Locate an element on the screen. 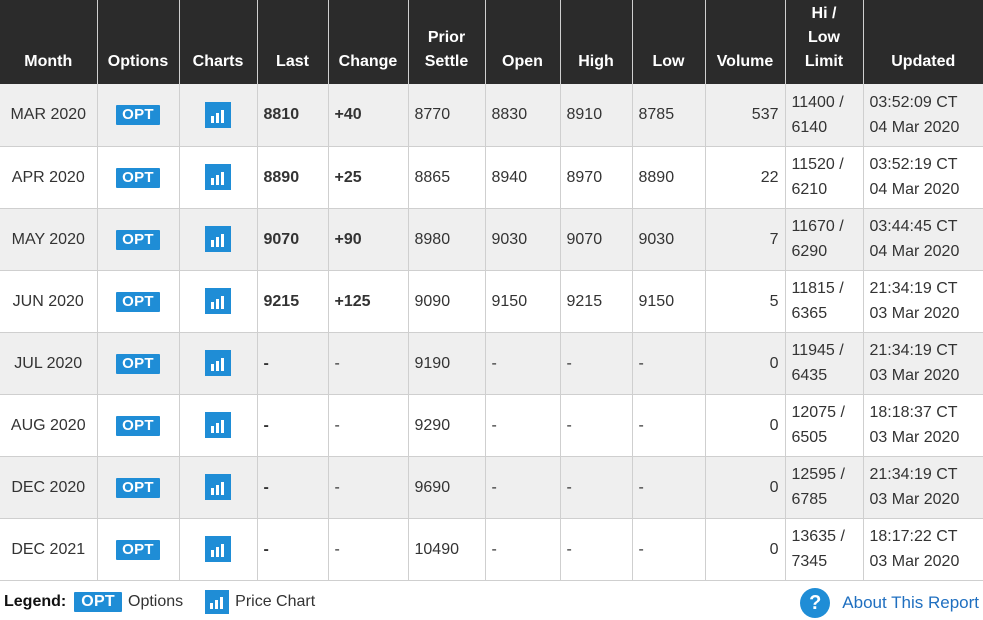  header-open: Open is located at coordinates (523, 42).